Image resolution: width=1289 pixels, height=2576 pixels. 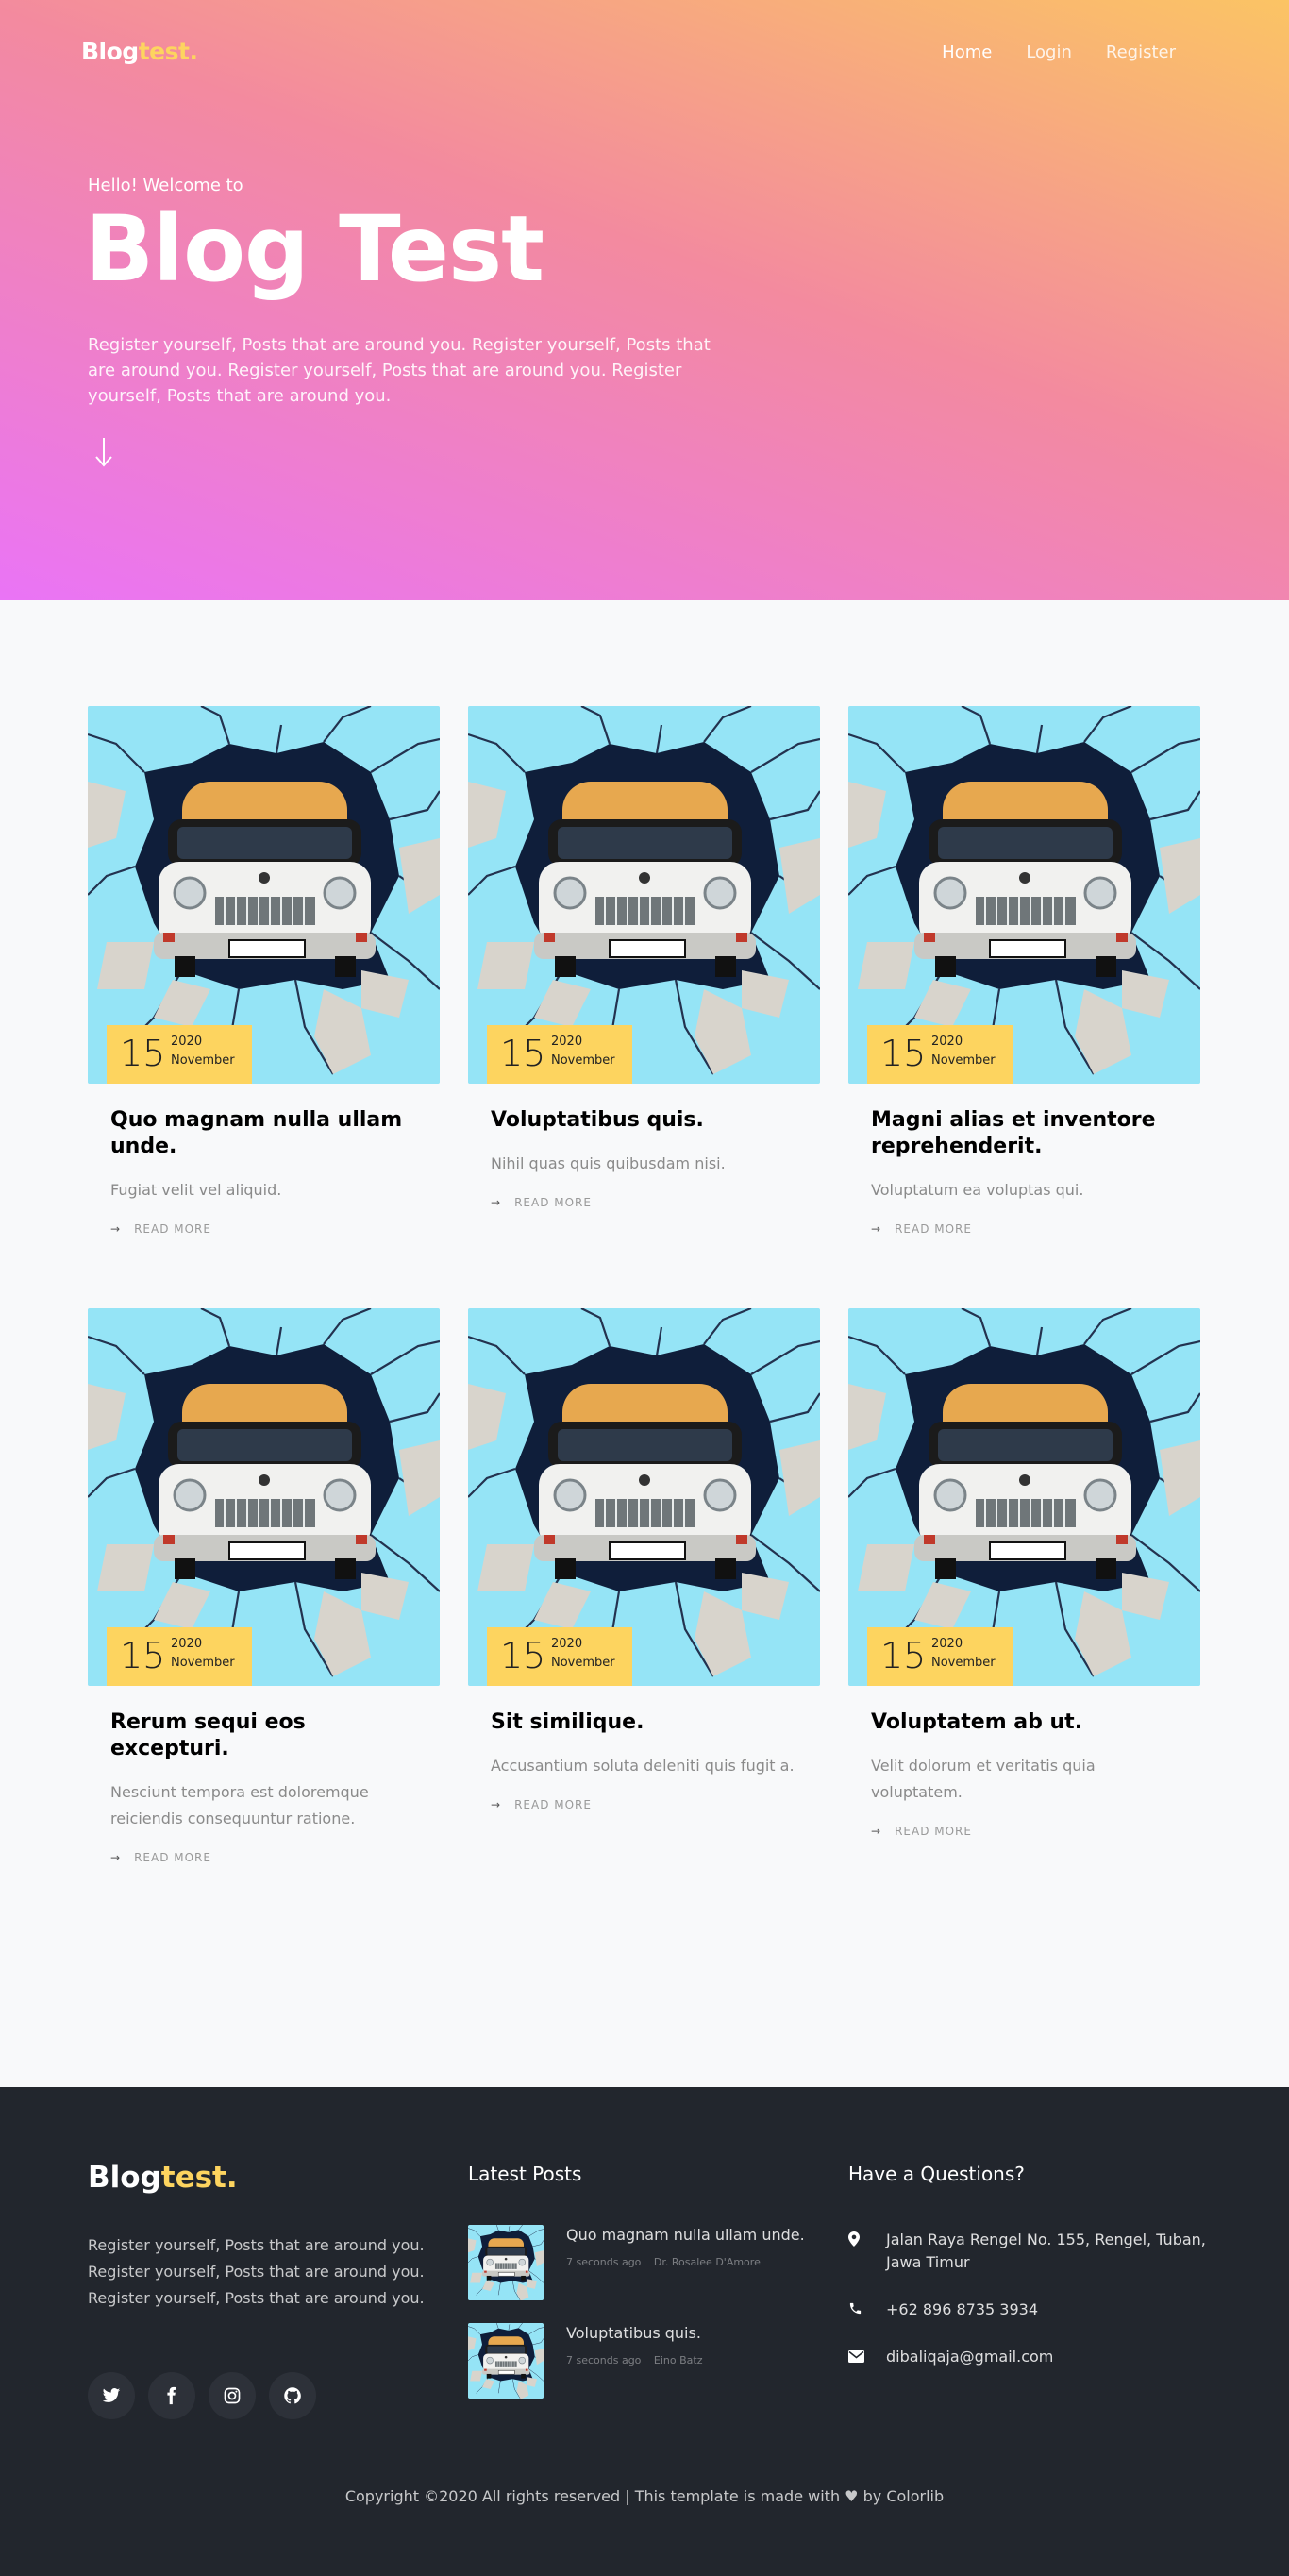 What do you see at coordinates (678, 2360) in the screenshot?
I see `latest-post-author: Eino Batz` at bounding box center [678, 2360].